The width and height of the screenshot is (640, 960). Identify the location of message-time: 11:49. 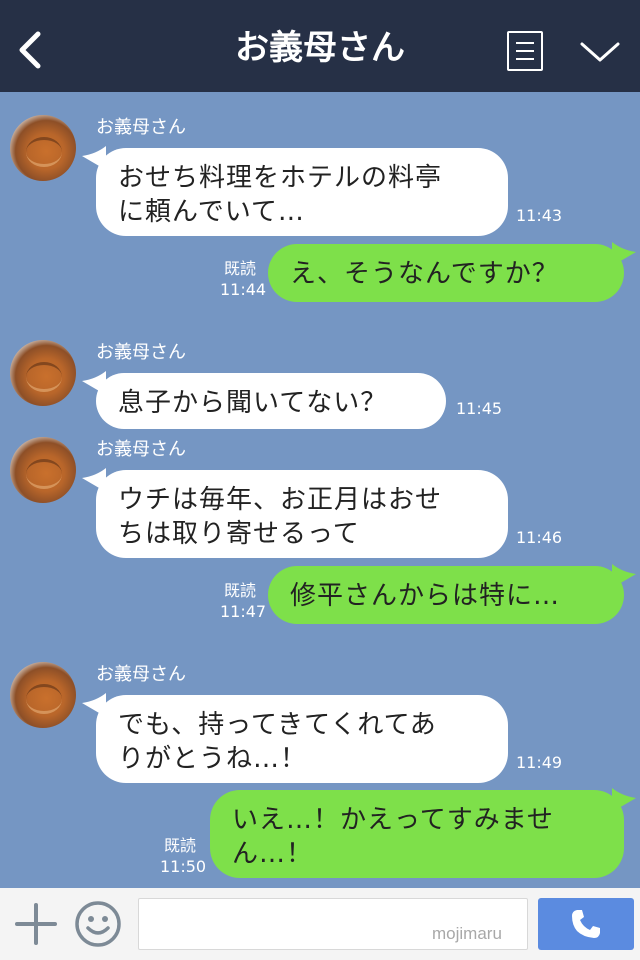
(539, 762).